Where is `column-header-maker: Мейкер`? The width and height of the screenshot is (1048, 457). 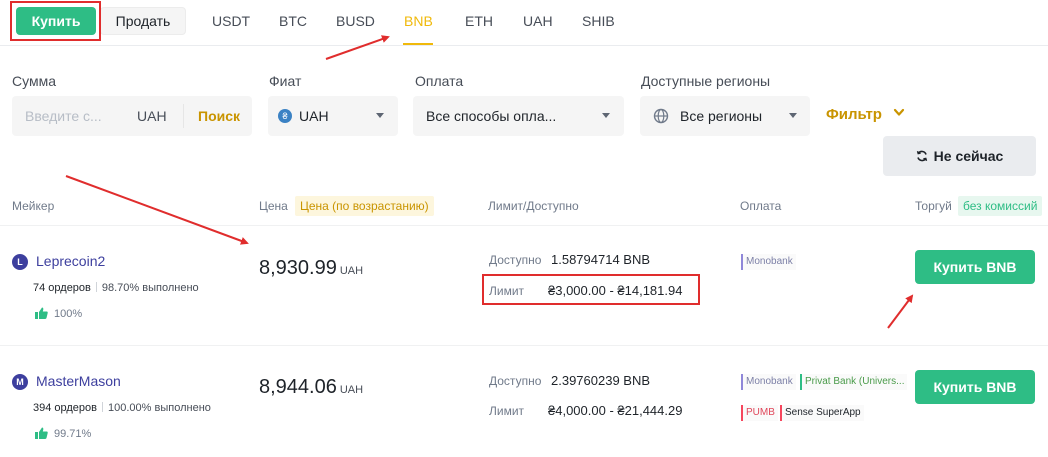 column-header-maker: Мейкер is located at coordinates (33, 206).